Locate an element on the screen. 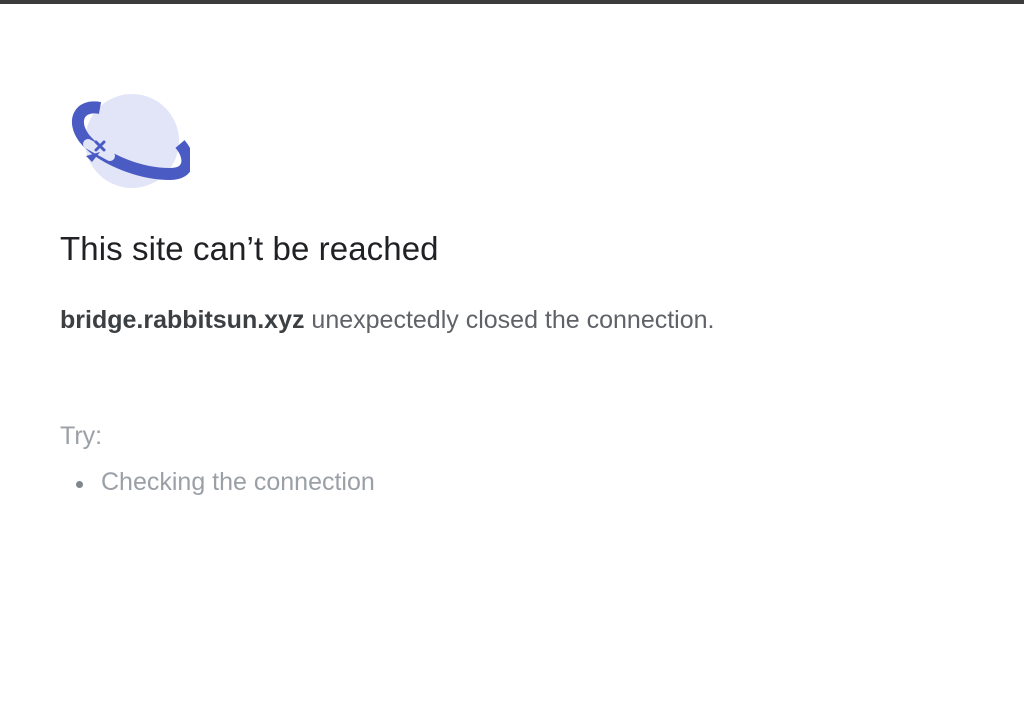 The height and width of the screenshot is (705, 1024). error-host: bridge.rabbitsun.xyz is located at coordinates (182, 320).